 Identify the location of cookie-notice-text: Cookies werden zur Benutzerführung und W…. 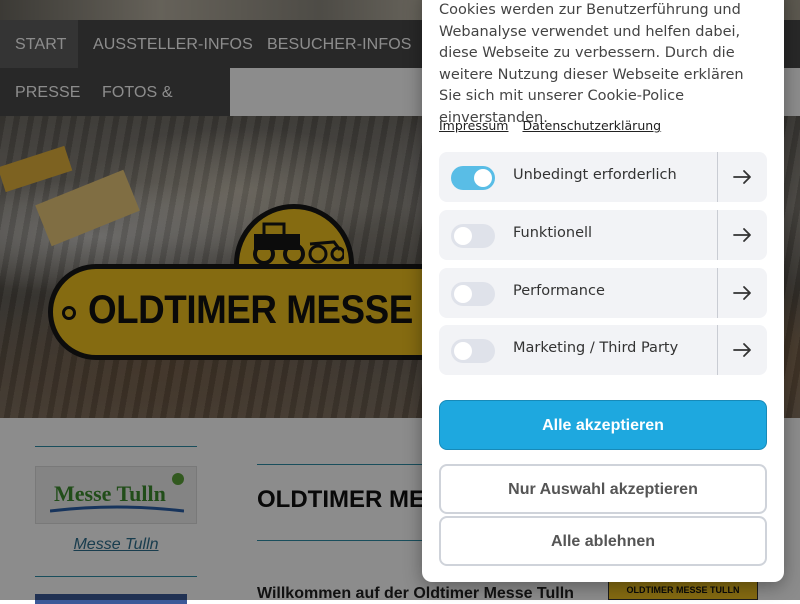
(591, 64).